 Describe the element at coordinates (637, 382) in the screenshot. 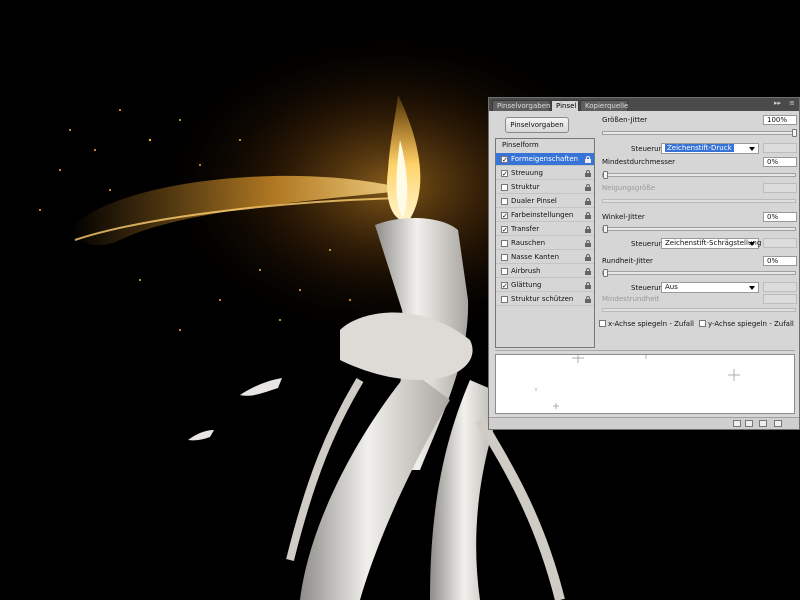

I see `sparkle-preview-icon` at that location.